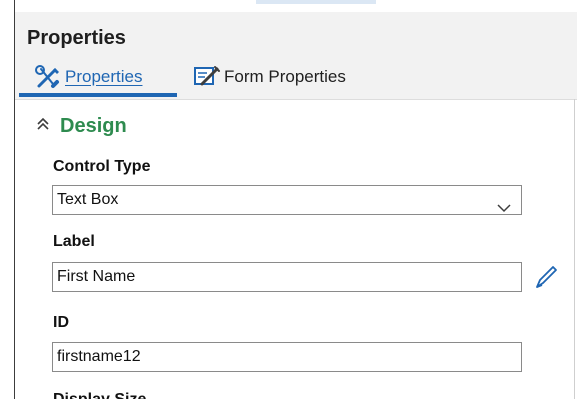 The image size is (577, 399). I want to click on design-section-title: Design, so click(93, 126).